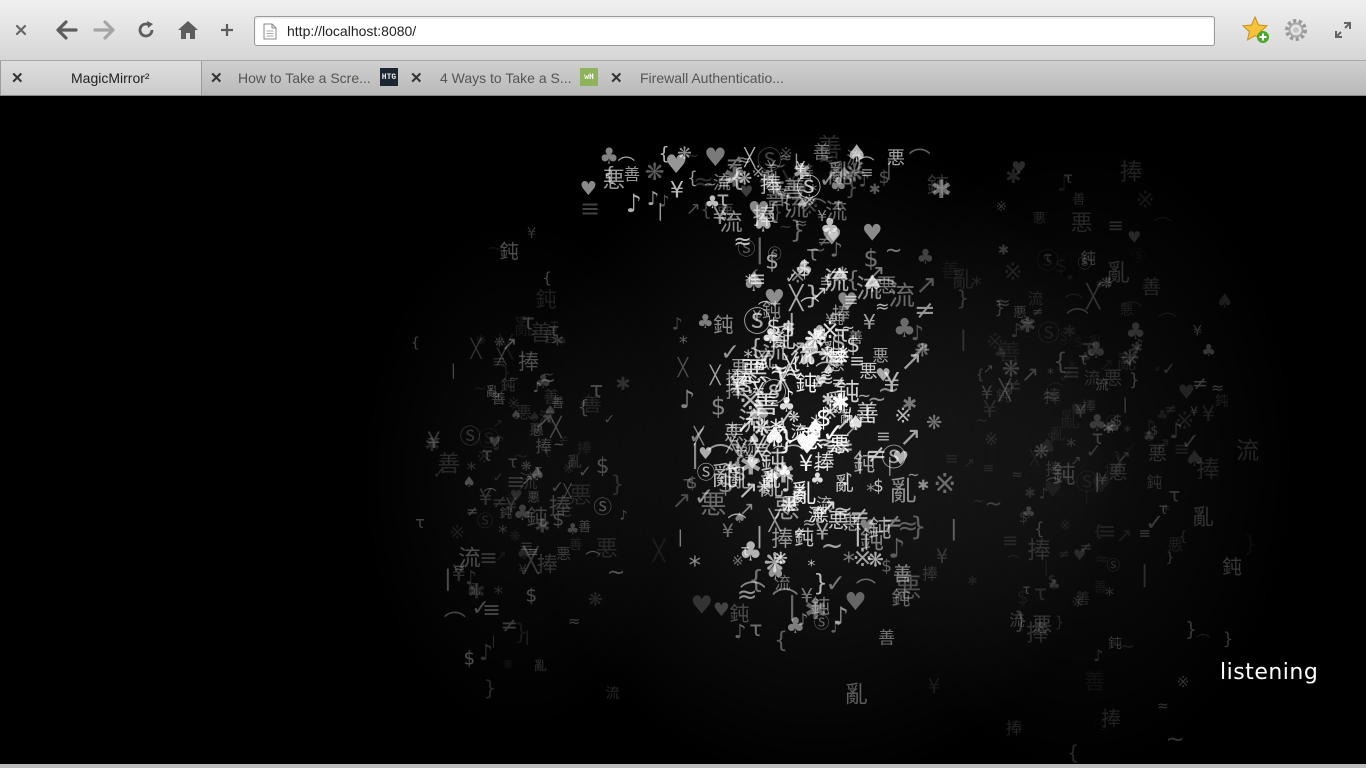  I want to click on reload-icon, so click(146, 29).